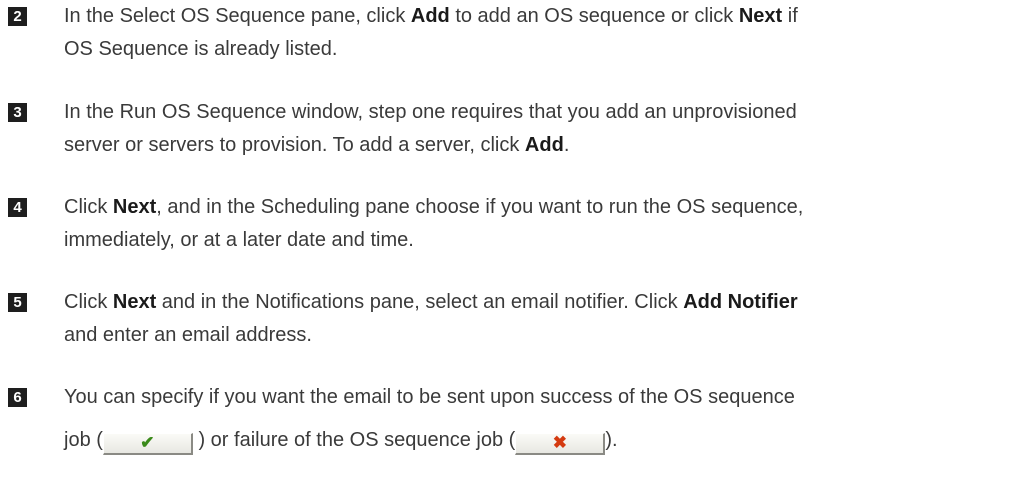  What do you see at coordinates (542, 49) in the screenshot?
I see `text-line: OS Sequence is already listed.` at bounding box center [542, 49].